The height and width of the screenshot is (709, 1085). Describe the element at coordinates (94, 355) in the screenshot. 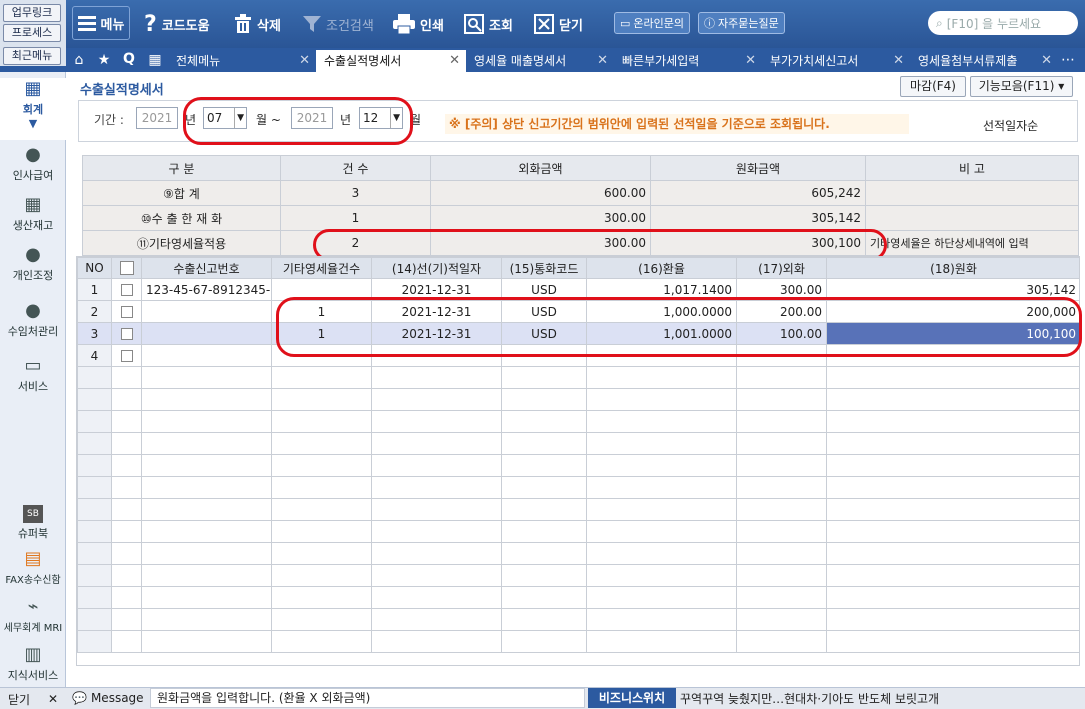

I see `row-number: 4` at that location.